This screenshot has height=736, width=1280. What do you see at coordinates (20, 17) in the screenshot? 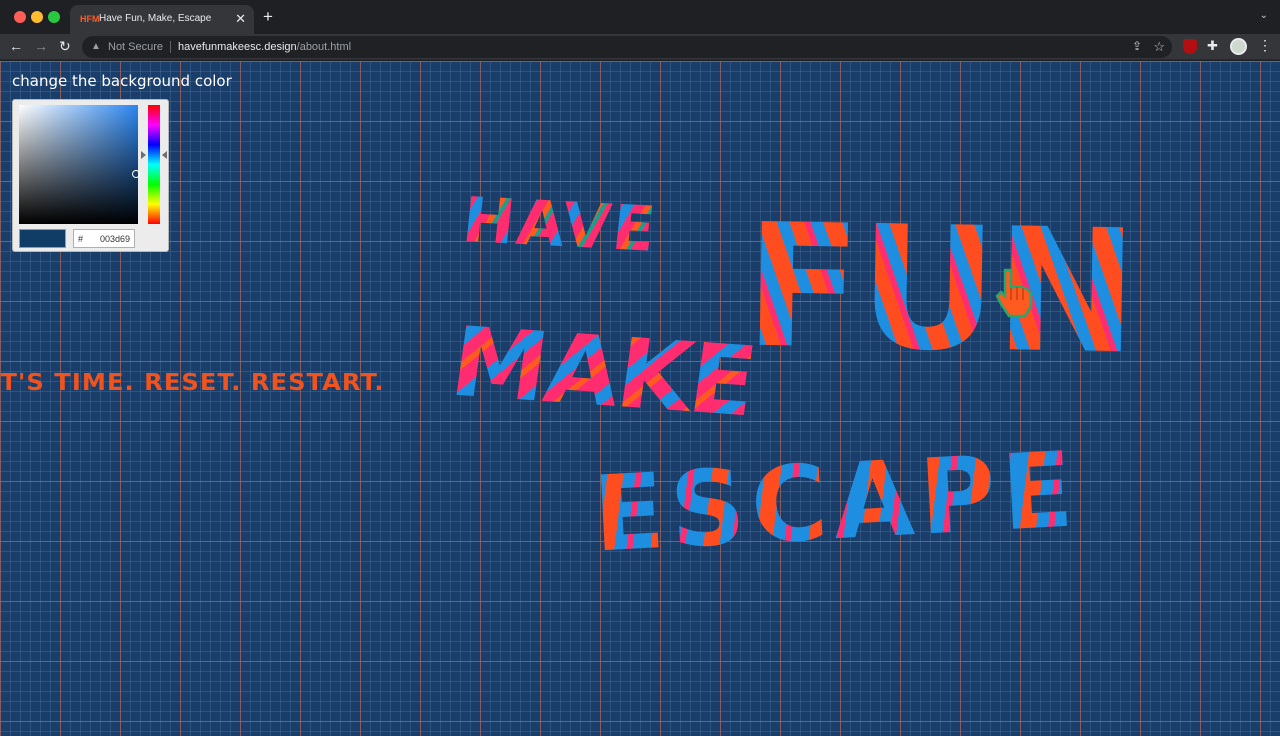
I see `close-window-button` at bounding box center [20, 17].